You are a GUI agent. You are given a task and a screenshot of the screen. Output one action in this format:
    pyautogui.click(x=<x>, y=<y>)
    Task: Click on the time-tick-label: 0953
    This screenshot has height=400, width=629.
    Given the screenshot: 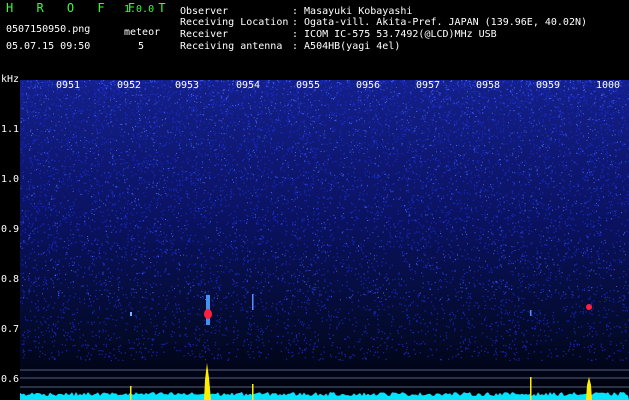 What is the action you would take?
    pyautogui.click(x=187, y=85)
    